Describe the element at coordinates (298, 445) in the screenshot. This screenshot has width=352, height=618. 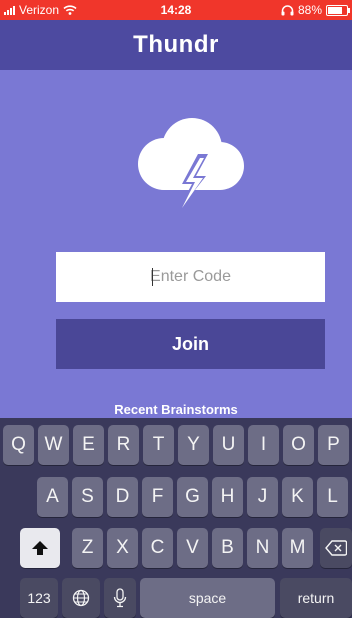
I see `key-o: O` at that location.